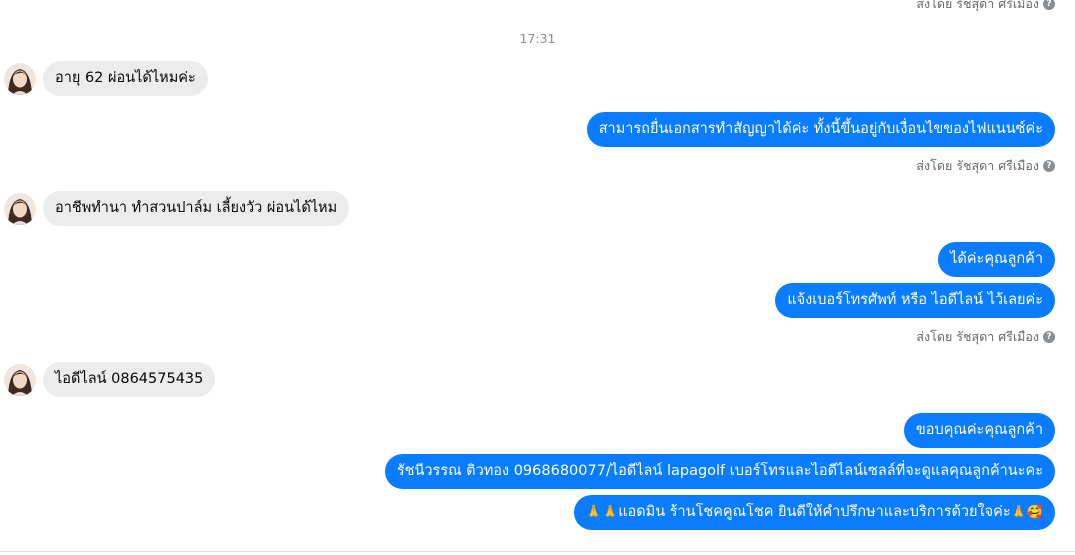  What do you see at coordinates (996, 259) in the screenshot?
I see `outgoing-message-bubble: ได้ค่ะคุณลูกค้า` at bounding box center [996, 259].